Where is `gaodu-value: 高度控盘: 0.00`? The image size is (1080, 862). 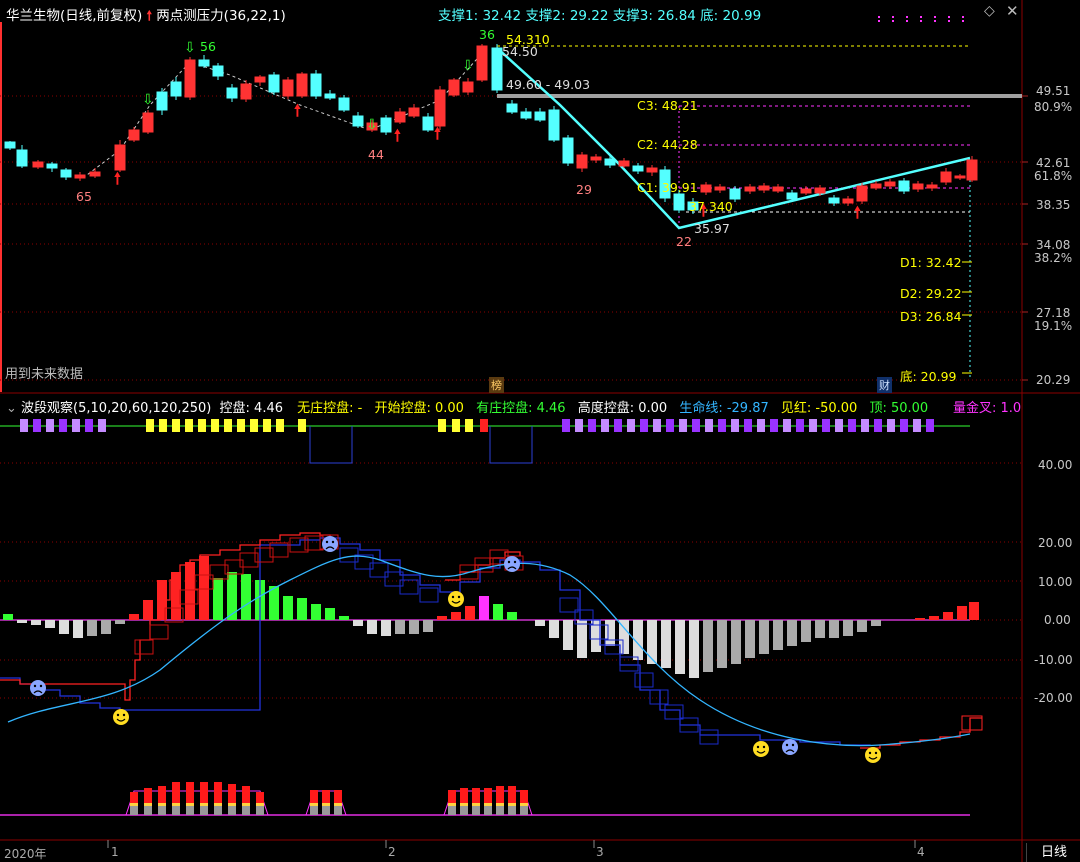 gaodu-value: 高度控盘: 0.00 is located at coordinates (622, 408).